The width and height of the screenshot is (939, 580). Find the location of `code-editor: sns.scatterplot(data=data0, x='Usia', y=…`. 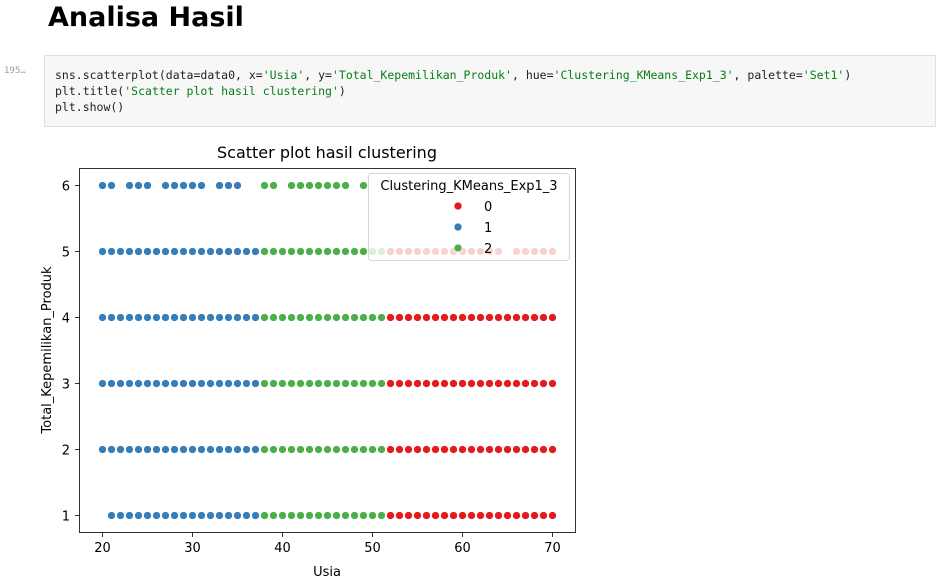

code-editor: sns.scatterplot(data=data0, x='Usia', y=… is located at coordinates (453, 91).